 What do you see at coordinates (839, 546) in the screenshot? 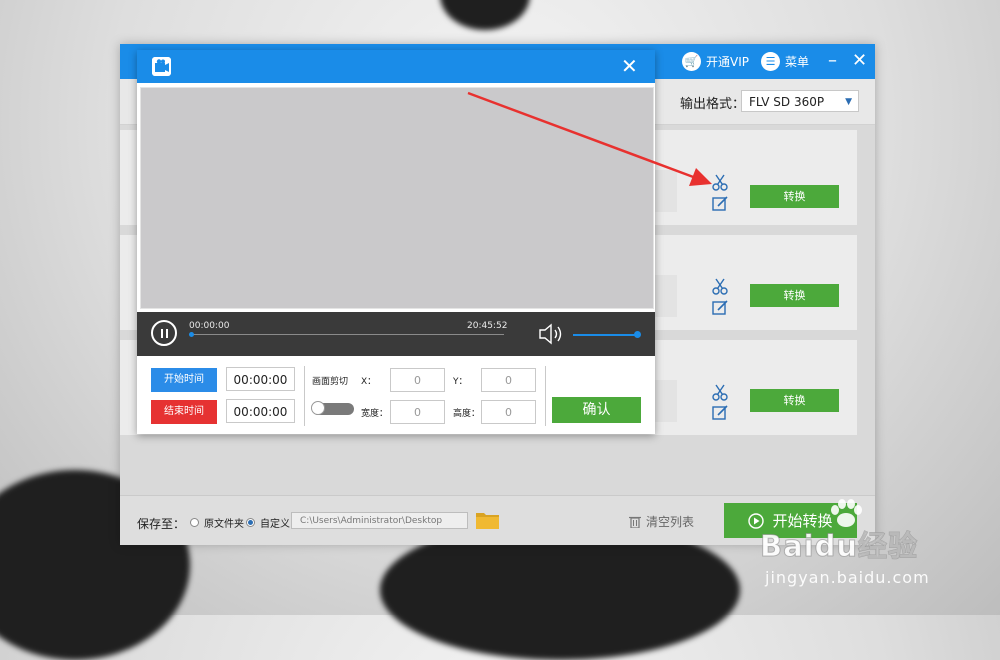
I see `watermark-brand: Baidu经验` at bounding box center [839, 546].